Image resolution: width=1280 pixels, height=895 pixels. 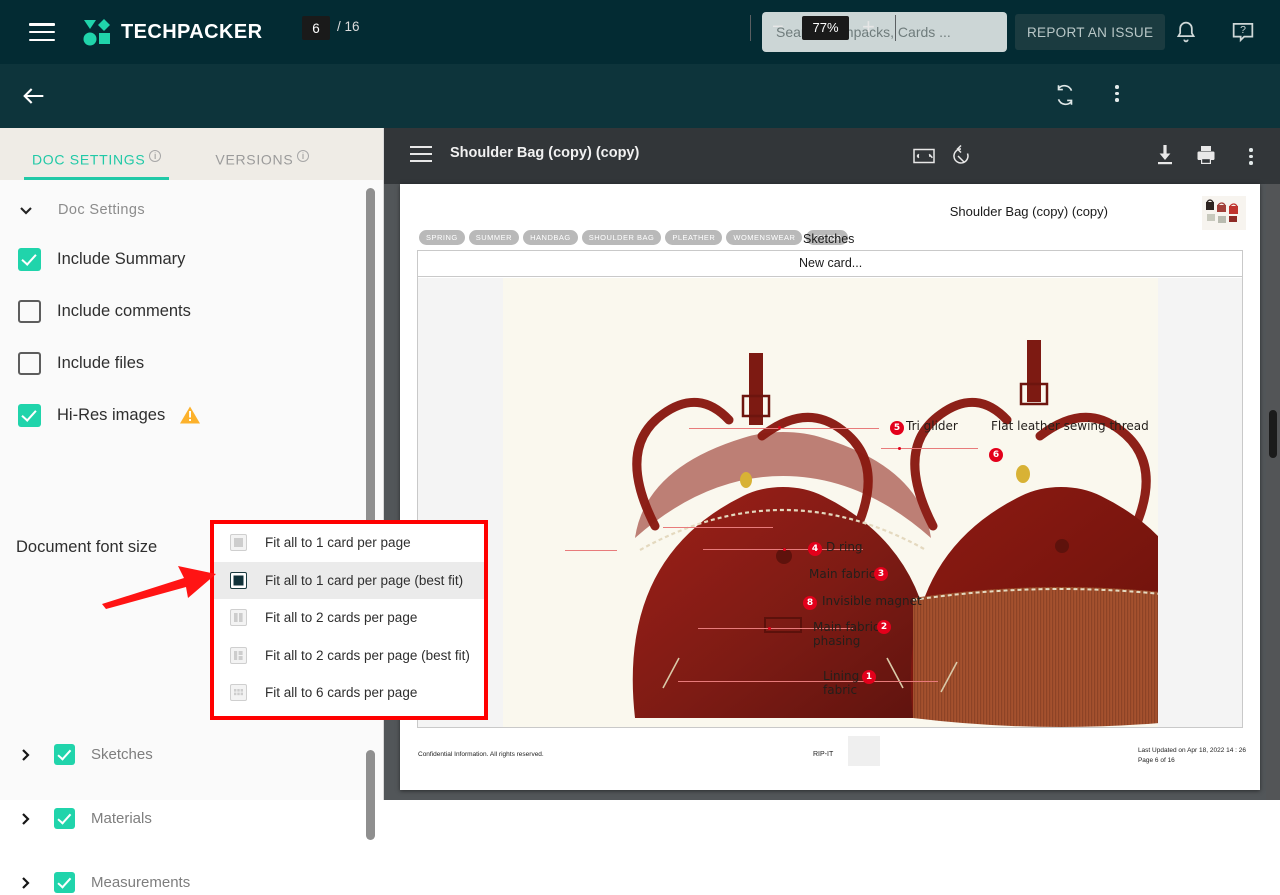 I want to click on callout-label-main-fabric-phasing: Main fabric phasing, so click(x=846, y=634).